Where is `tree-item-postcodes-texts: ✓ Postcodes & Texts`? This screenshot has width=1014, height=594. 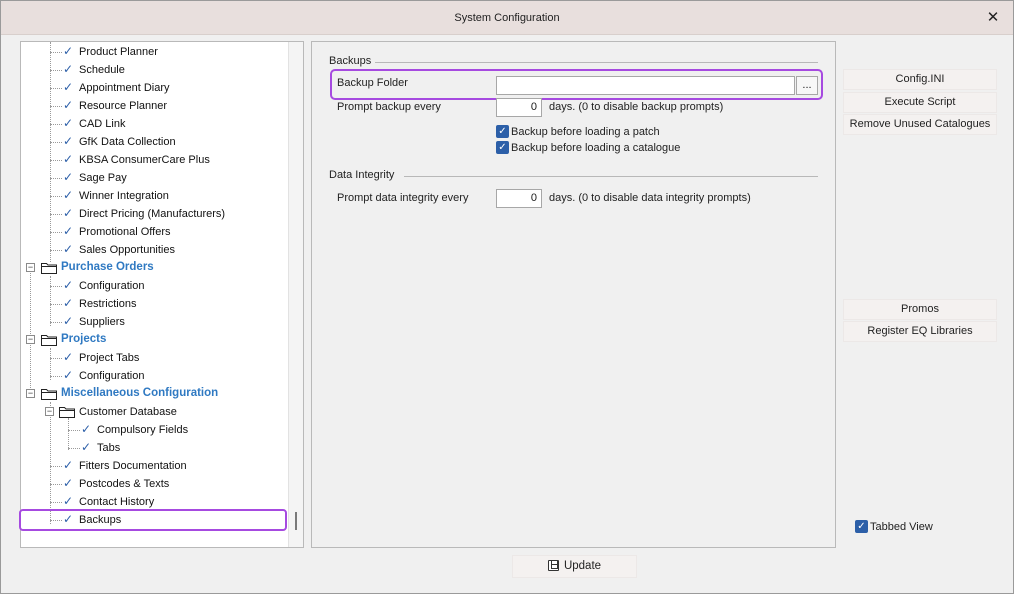
tree-item-postcodes-texts: ✓ Postcodes & Texts is located at coordinates (156, 484).